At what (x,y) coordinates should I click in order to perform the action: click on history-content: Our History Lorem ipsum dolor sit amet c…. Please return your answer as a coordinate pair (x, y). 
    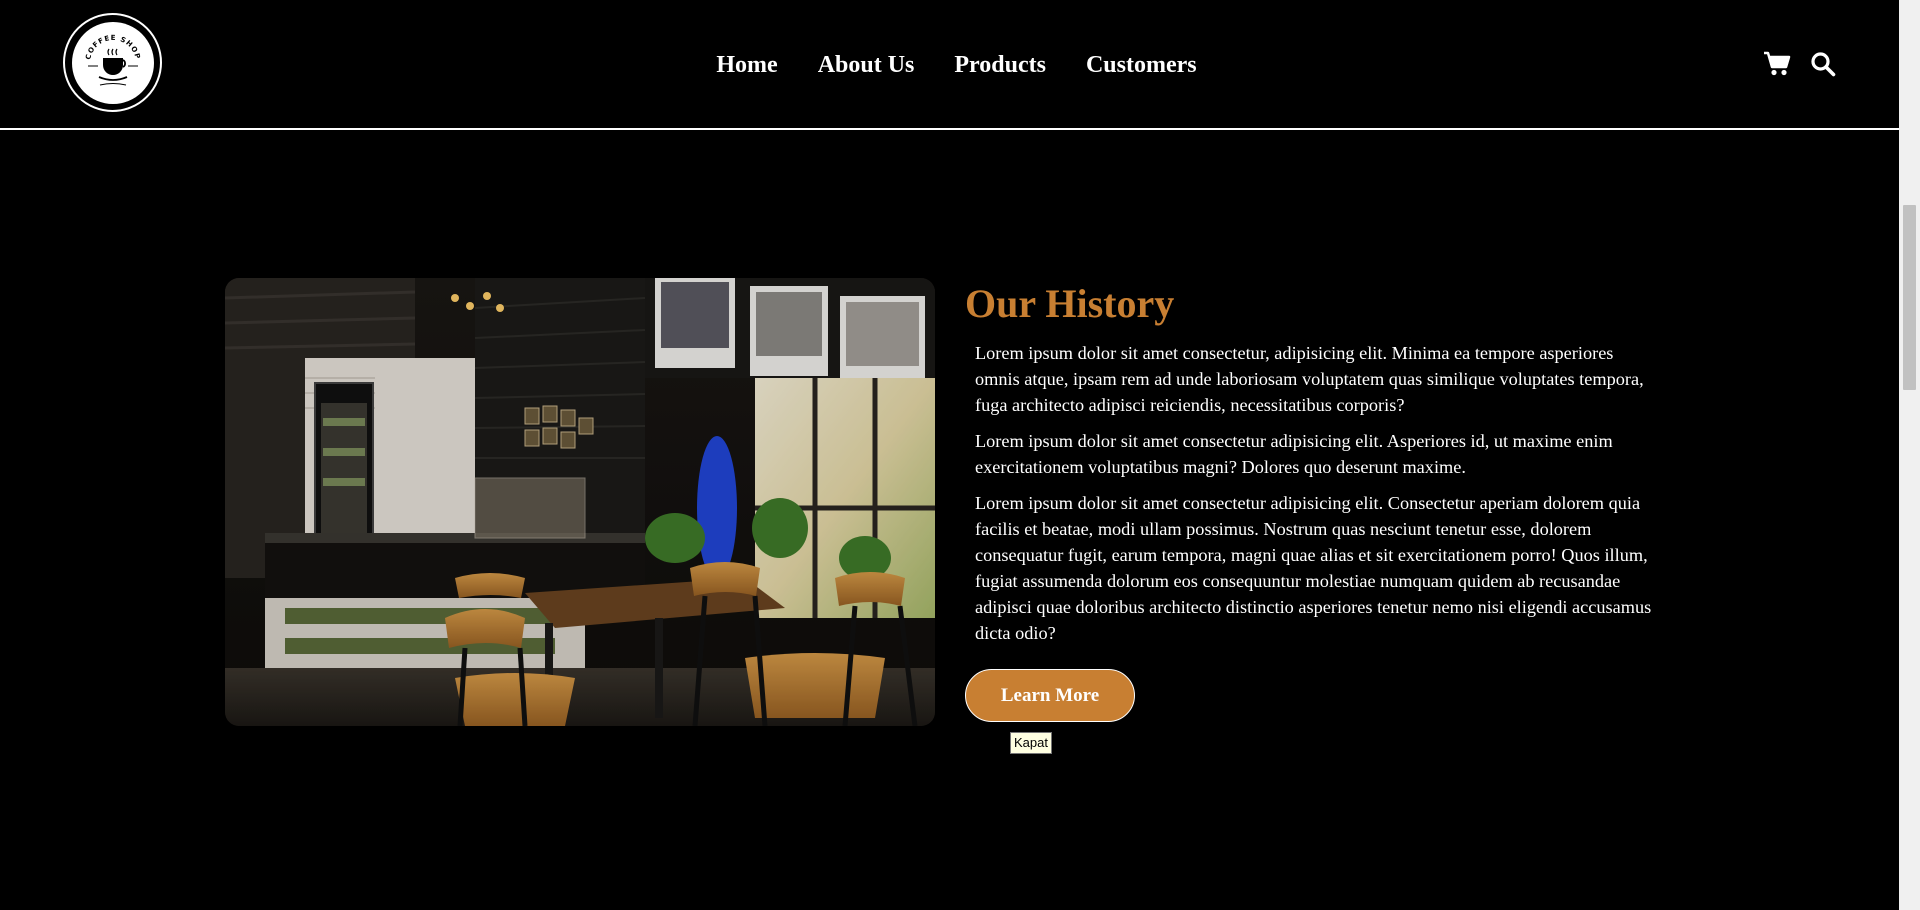
    Looking at the image, I should click on (1310, 467).